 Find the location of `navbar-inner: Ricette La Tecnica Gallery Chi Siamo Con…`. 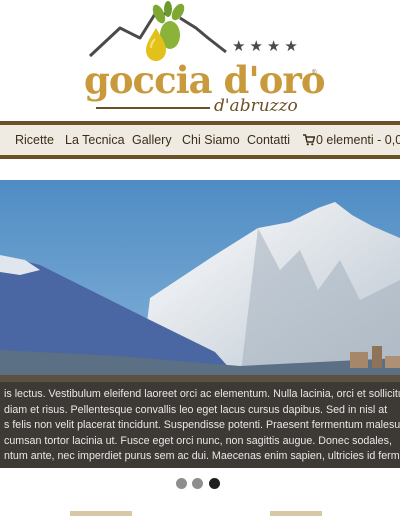

navbar-inner: Ricette La Tecnica Gallery Chi Siamo Con… is located at coordinates (200, 140).